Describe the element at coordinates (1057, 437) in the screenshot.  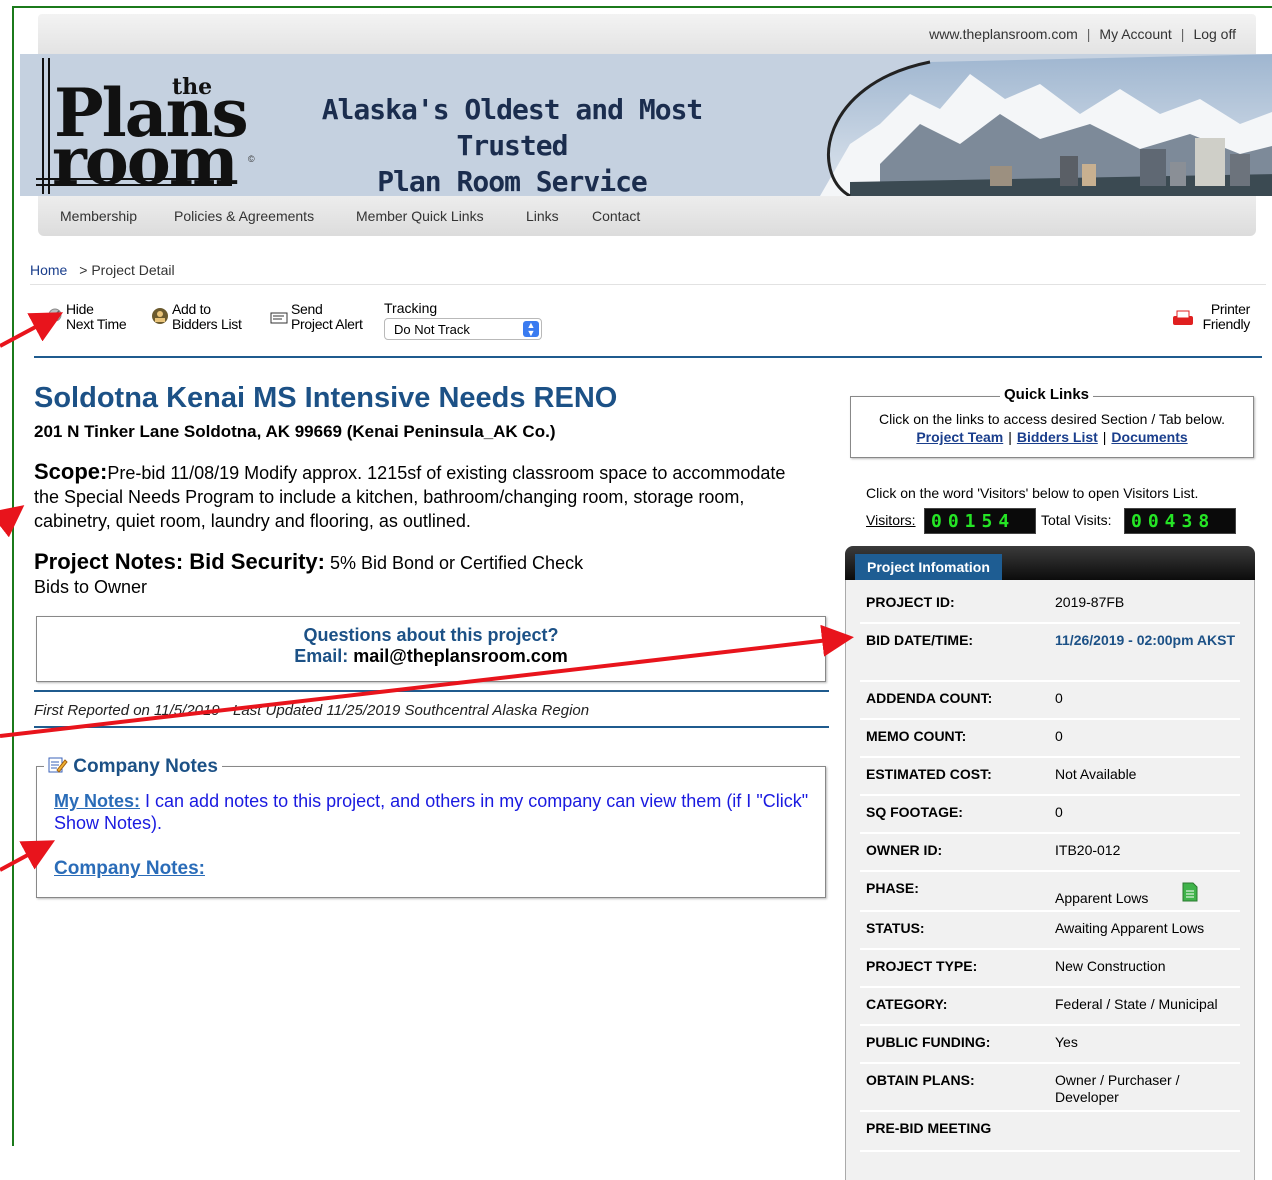
I see `quick-link-bidders-list: Bidders List` at that location.